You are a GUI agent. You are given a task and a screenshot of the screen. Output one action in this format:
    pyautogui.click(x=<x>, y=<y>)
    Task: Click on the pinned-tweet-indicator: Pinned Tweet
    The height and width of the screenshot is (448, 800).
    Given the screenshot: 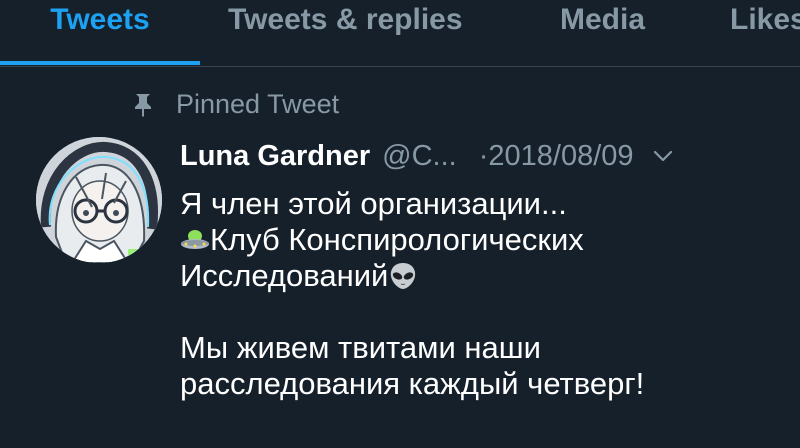 What is the action you would take?
    pyautogui.click(x=234, y=104)
    